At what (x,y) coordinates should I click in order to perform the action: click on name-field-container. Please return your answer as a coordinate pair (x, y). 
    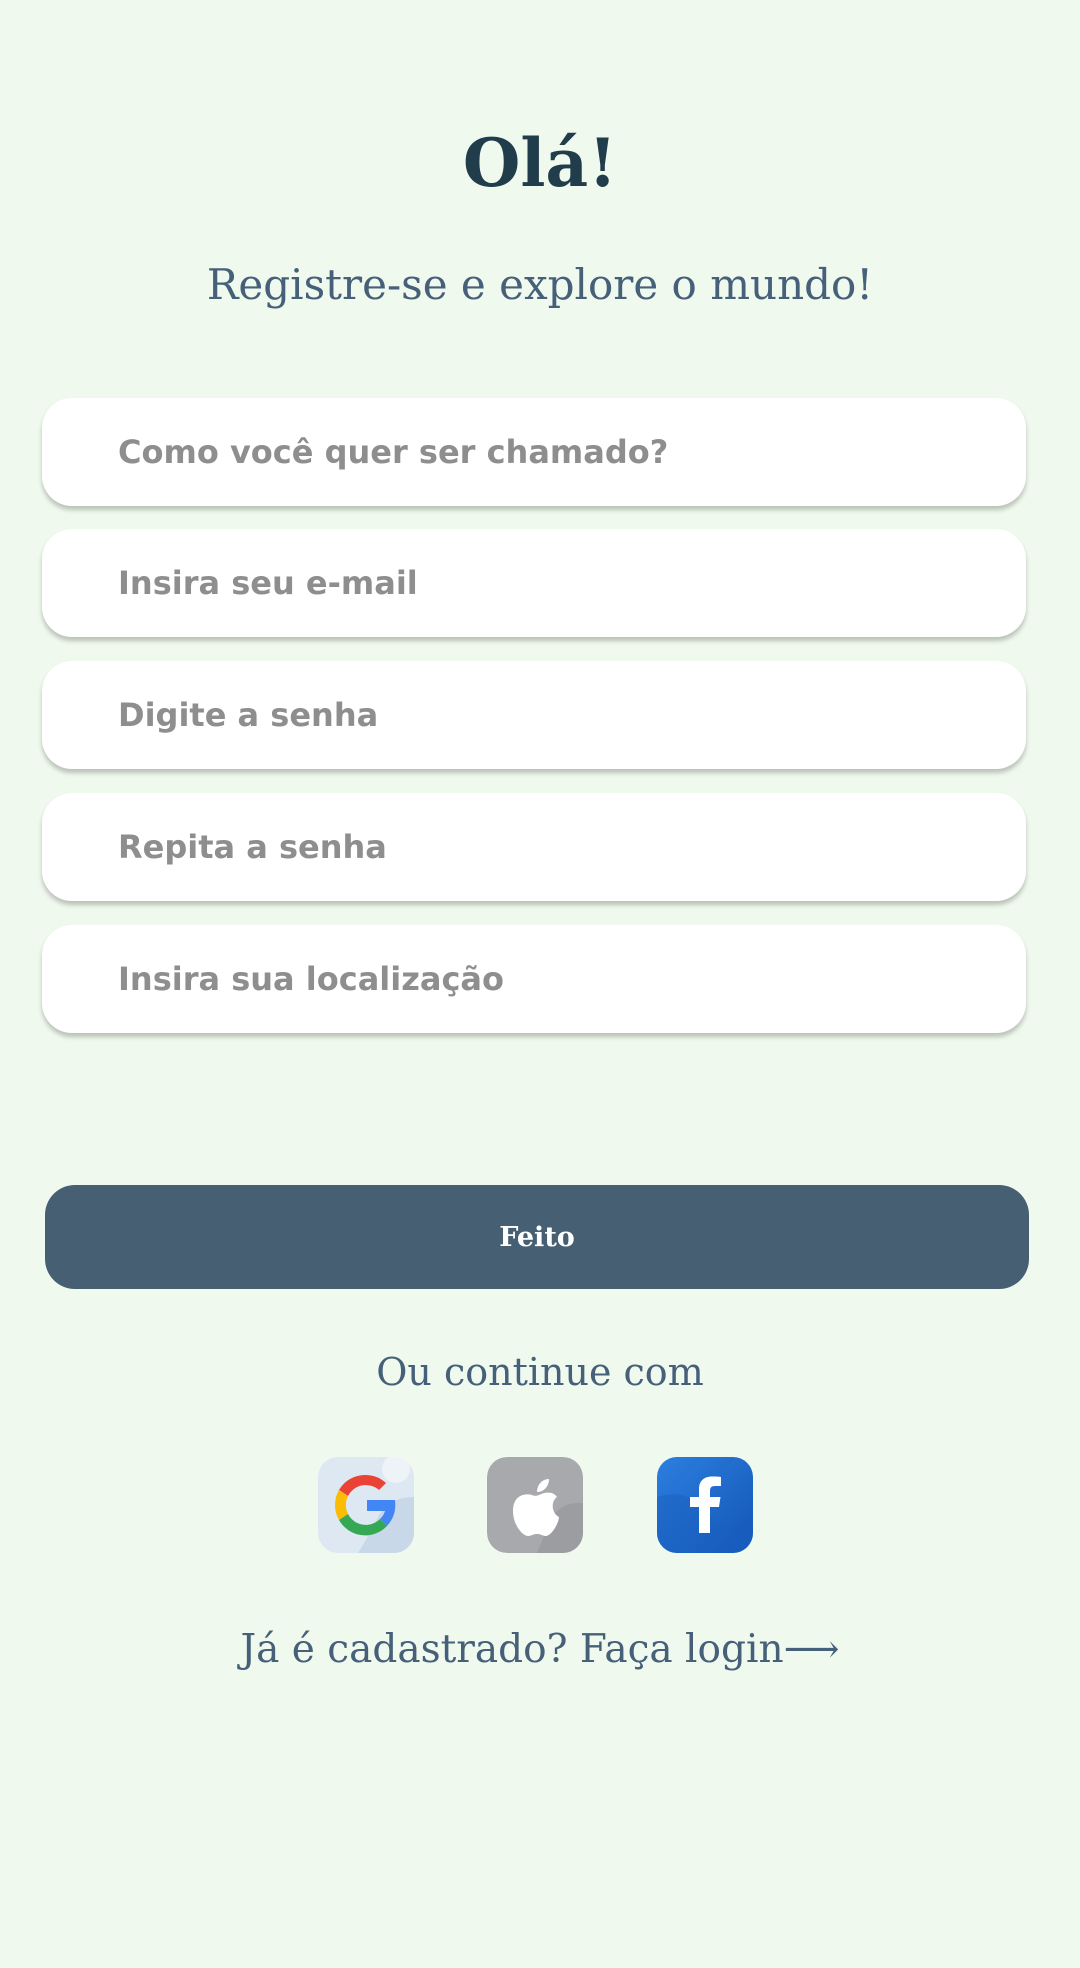
    Looking at the image, I should click on (534, 452).